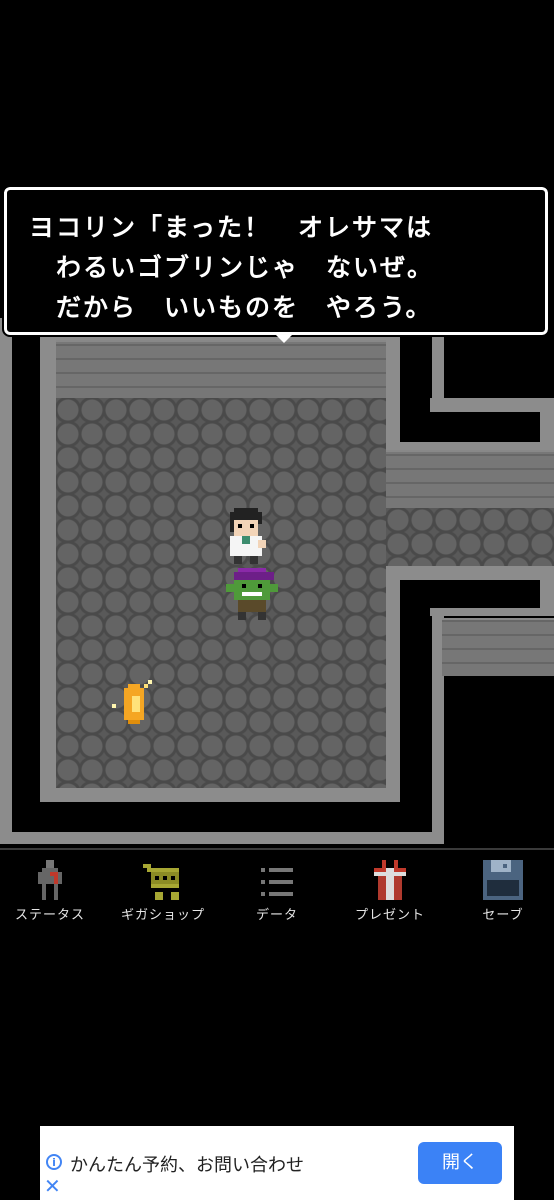  What do you see at coordinates (162, 915) in the screenshot?
I see `menu-shop-label: ギガショップ` at bounding box center [162, 915].